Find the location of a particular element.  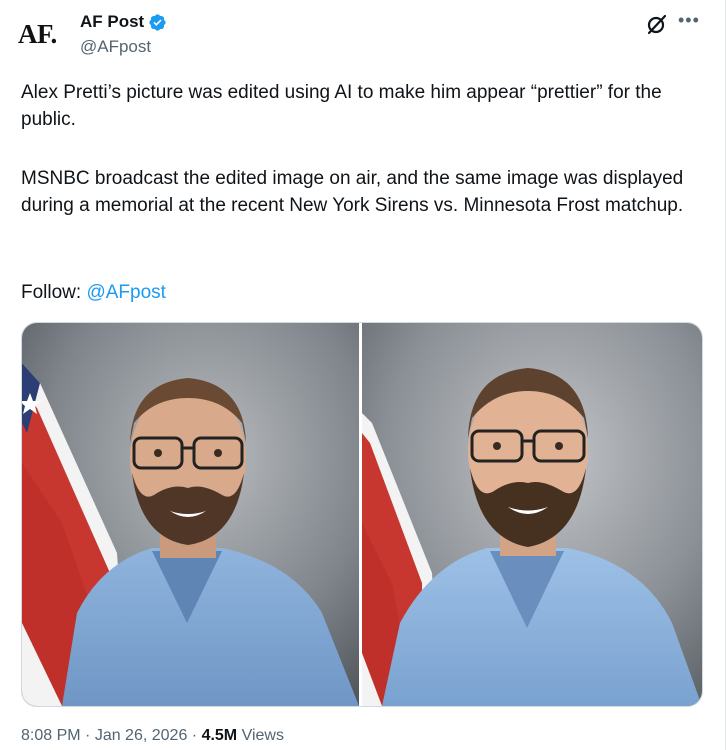

follow-mention-link: @AFpost is located at coordinates (125, 292).